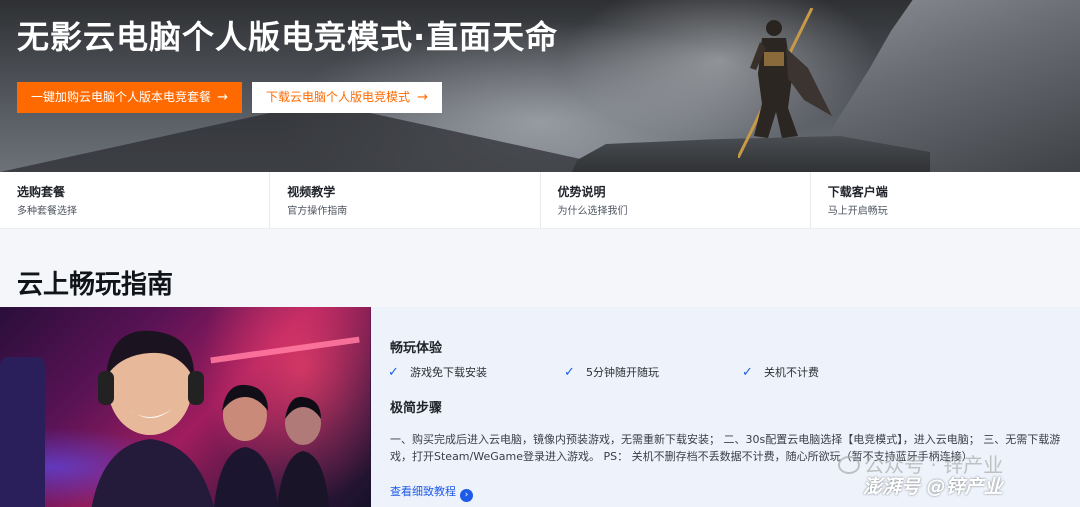 The height and width of the screenshot is (507, 1080). I want to click on gamer-figure, so click(152, 418).